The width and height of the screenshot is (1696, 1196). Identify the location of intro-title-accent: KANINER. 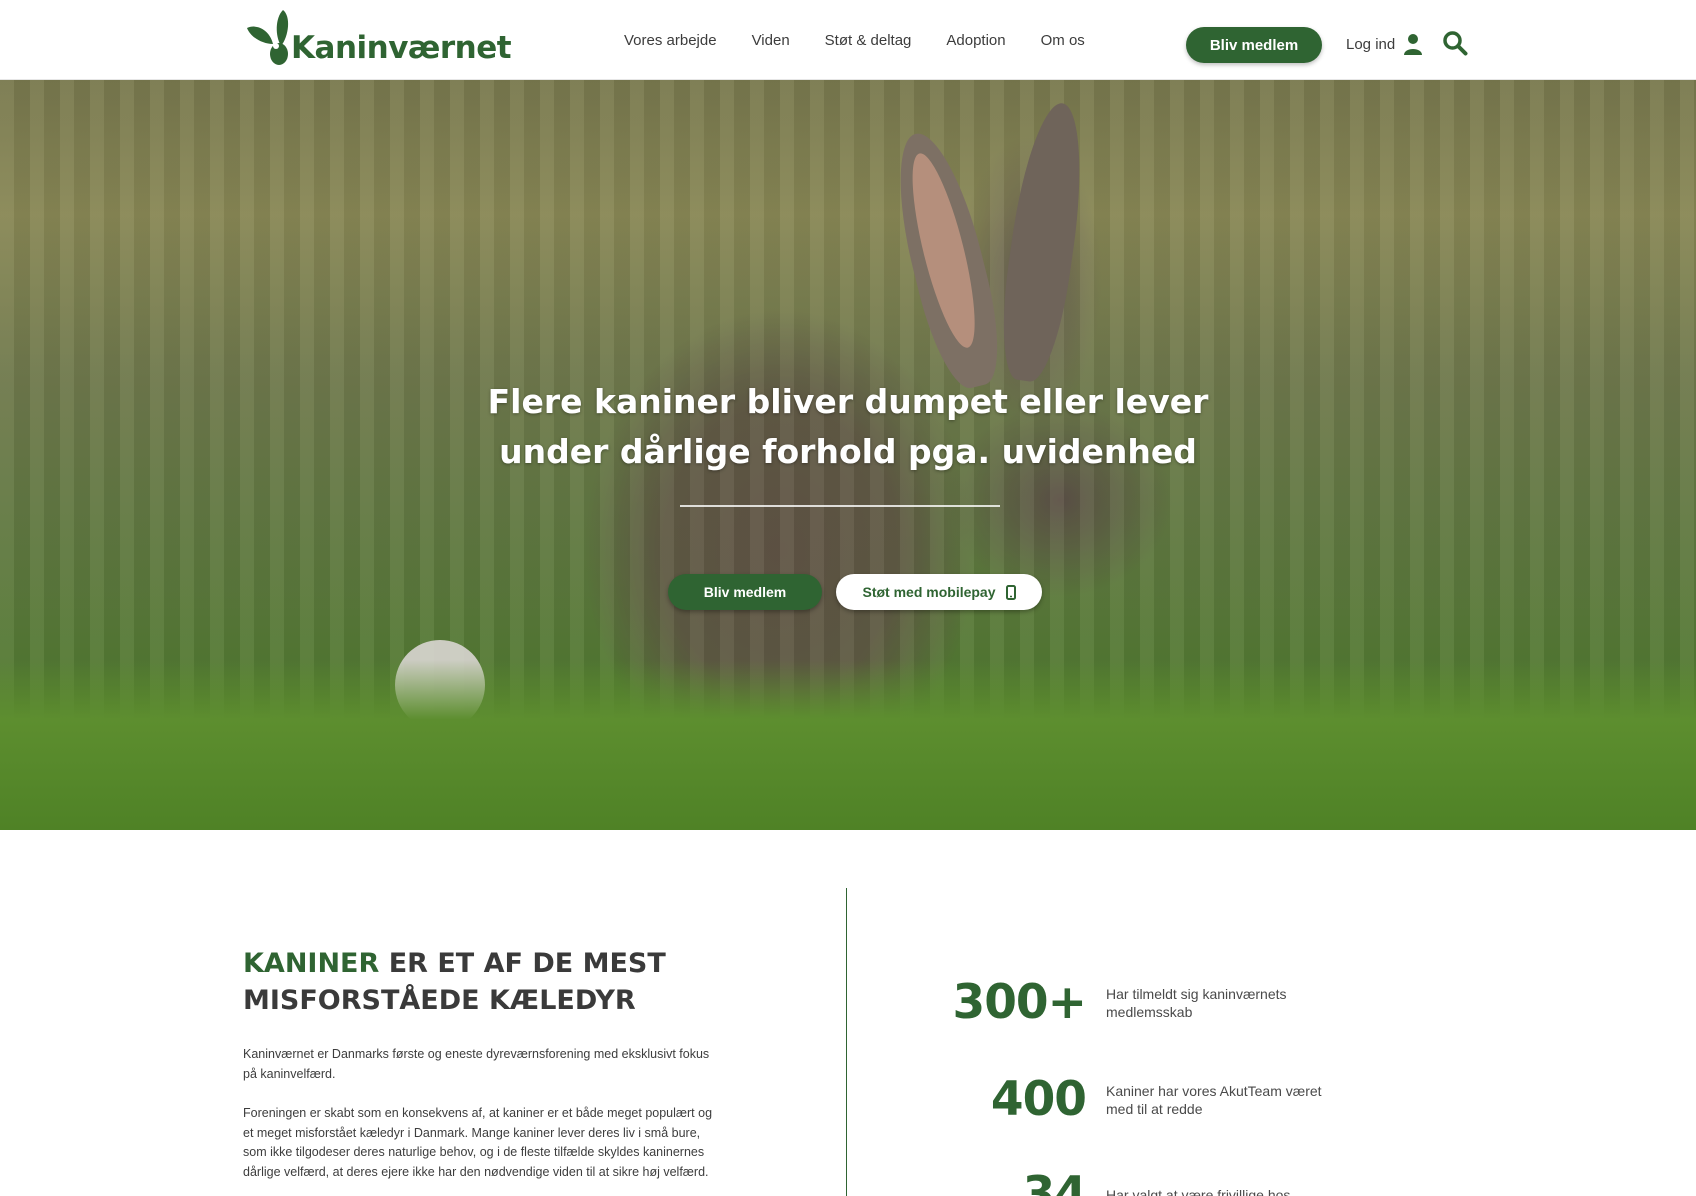
(311, 963).